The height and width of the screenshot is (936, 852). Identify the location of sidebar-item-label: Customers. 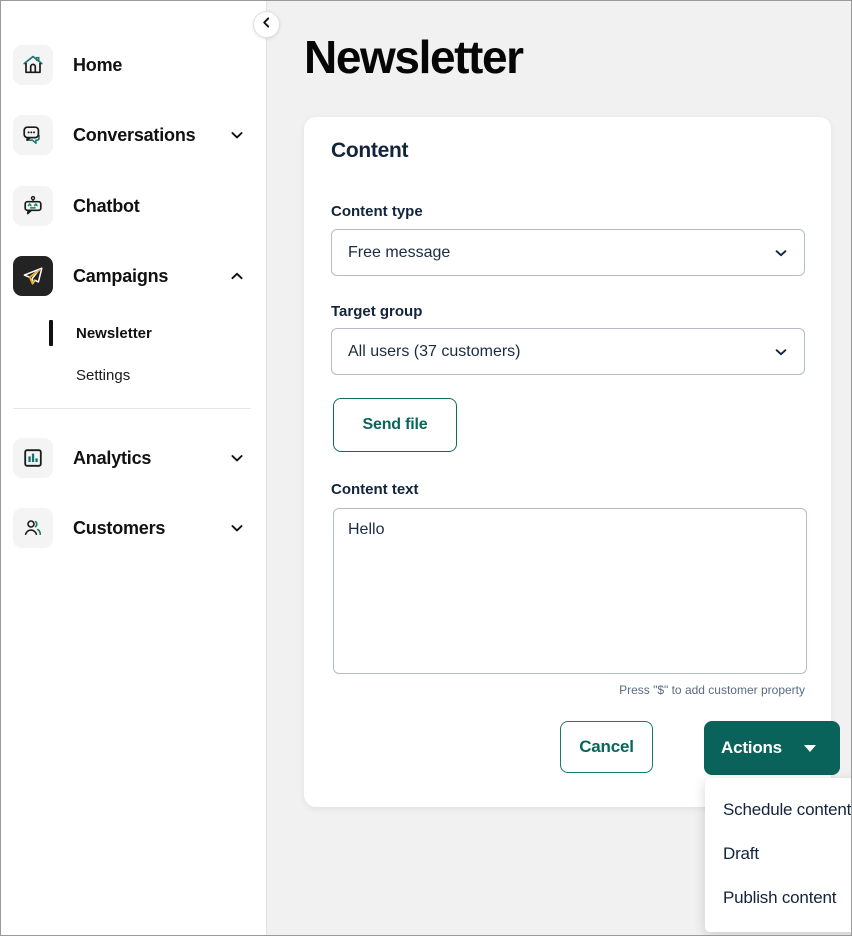
(119, 527).